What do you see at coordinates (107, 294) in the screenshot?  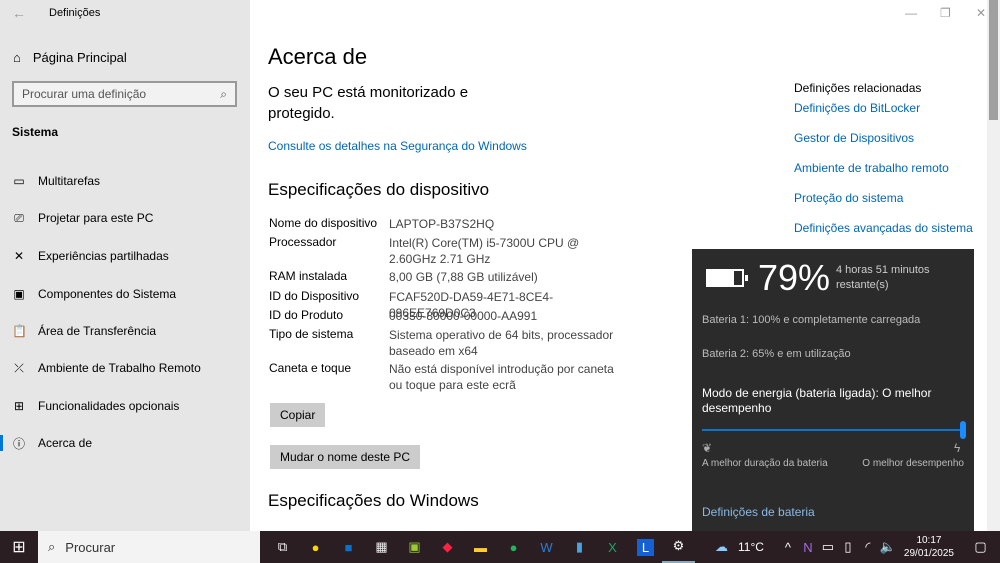 I see `sidebar-item-label: Componentes do Sistema` at bounding box center [107, 294].